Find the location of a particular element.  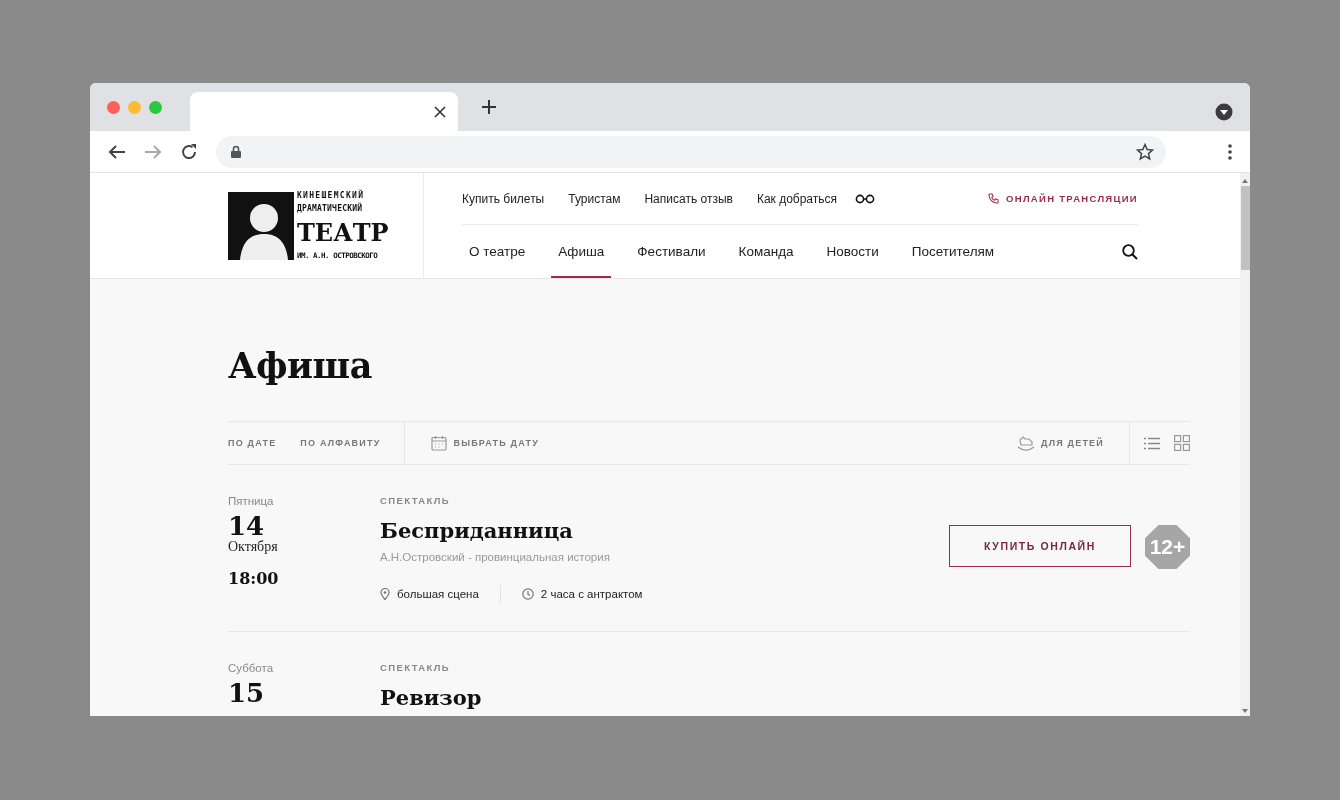

nav-item: Фестивали is located at coordinates (671, 252).